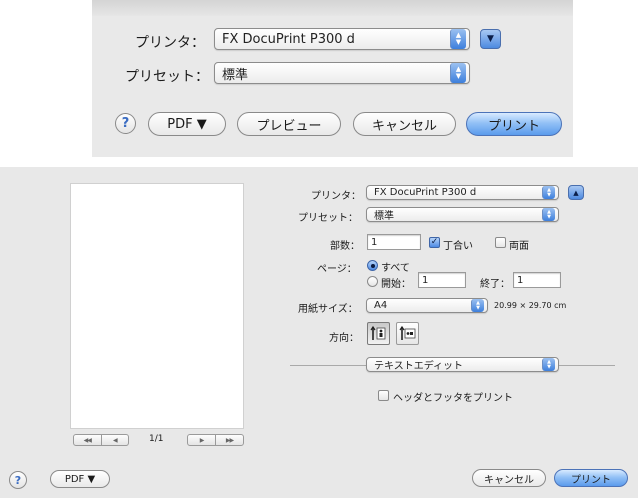 The image size is (638, 498). What do you see at coordinates (345, 246) in the screenshot?
I see `copies-label: 部数：` at bounding box center [345, 246].